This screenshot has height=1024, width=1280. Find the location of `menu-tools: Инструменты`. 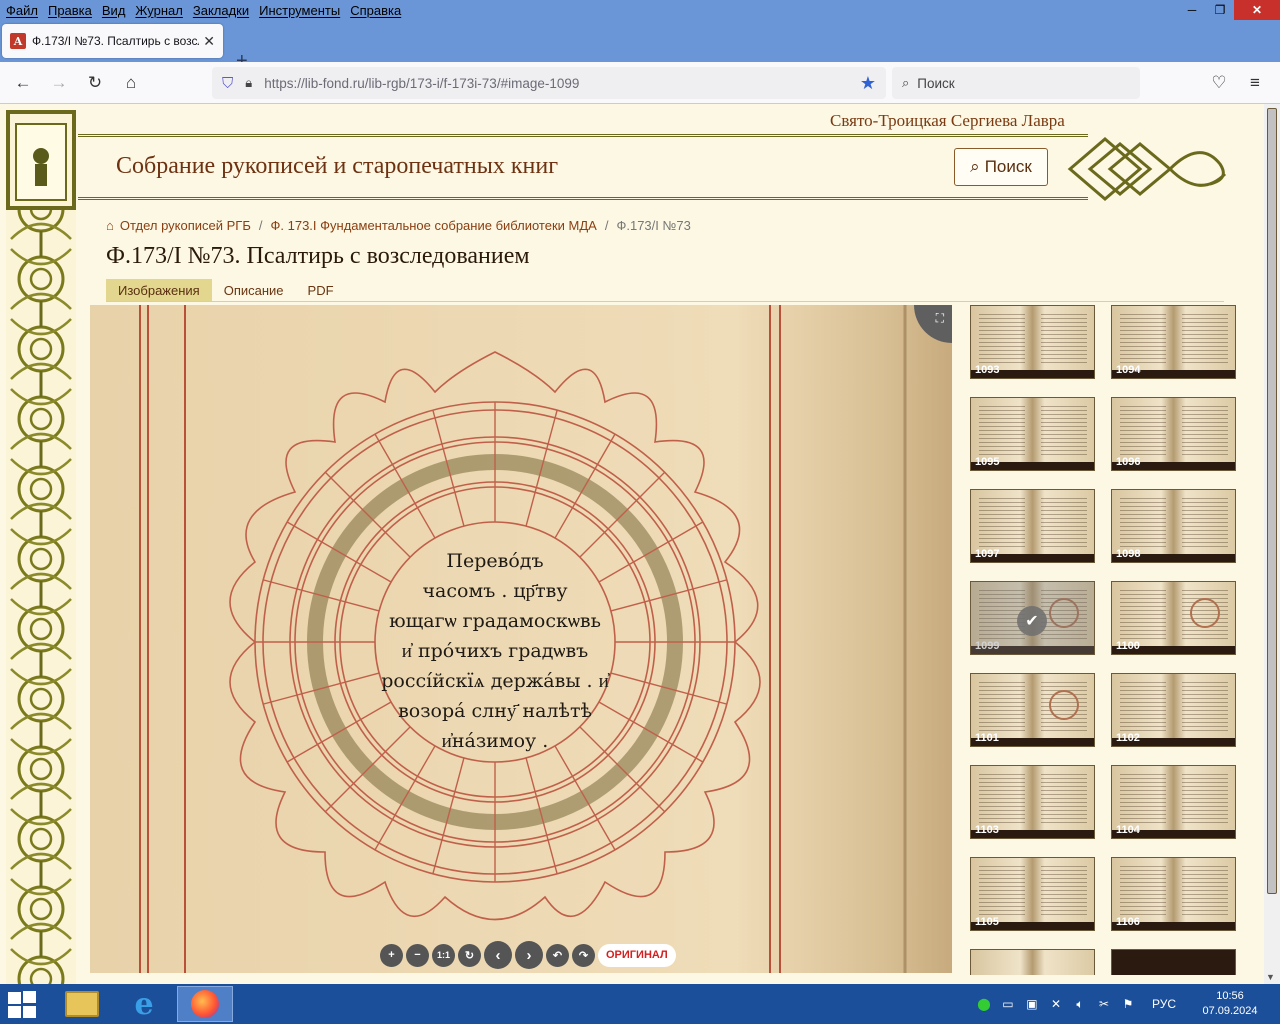

menu-tools: Инструменты is located at coordinates (298, 10).